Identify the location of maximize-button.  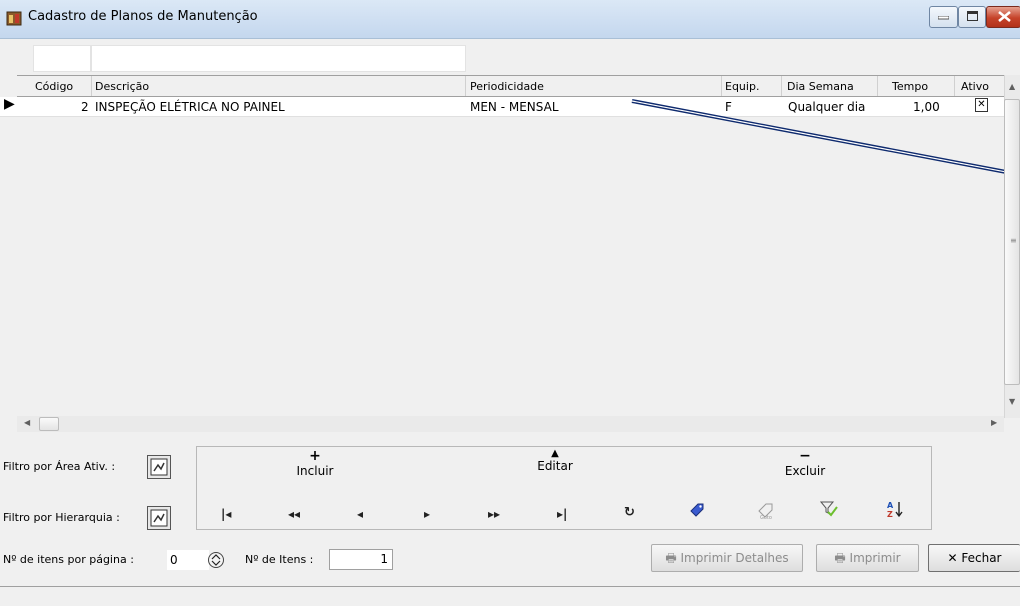
(972, 17).